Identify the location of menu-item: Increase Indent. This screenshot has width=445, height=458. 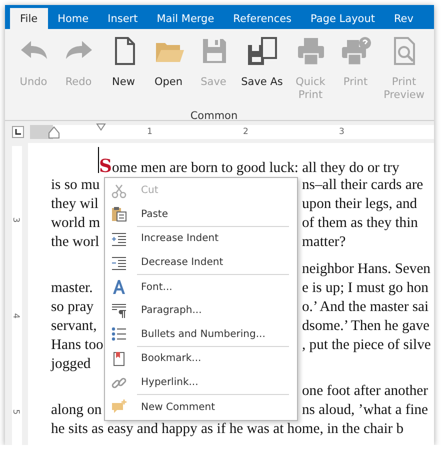
(201, 239).